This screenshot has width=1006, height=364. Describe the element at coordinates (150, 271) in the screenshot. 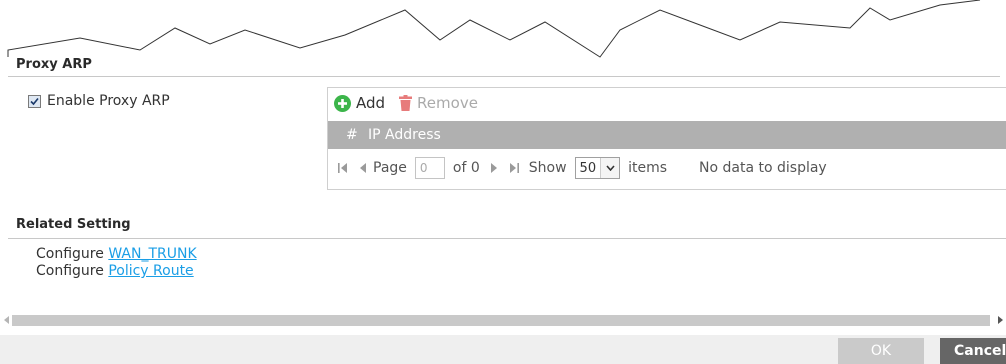

I see `policy-route-link: Policy Route` at that location.